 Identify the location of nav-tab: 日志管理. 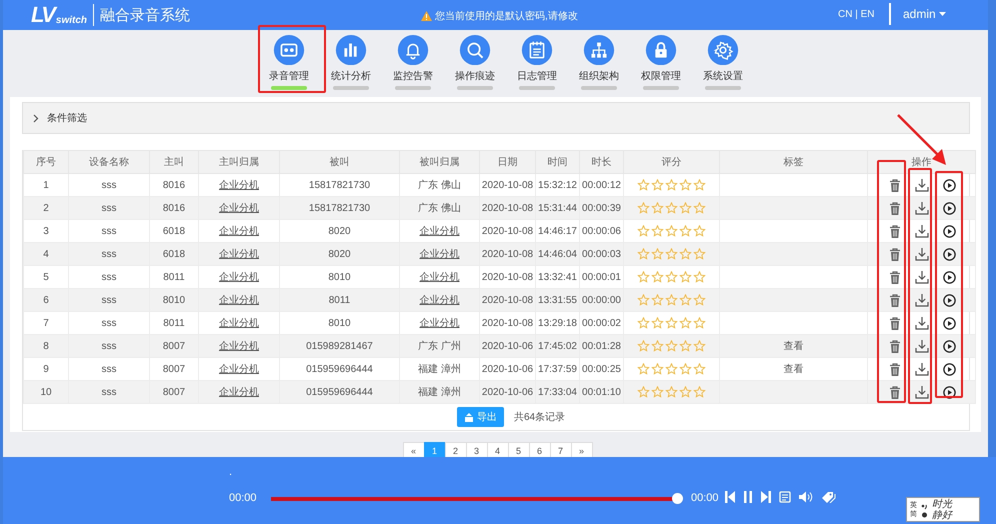
(537, 60).